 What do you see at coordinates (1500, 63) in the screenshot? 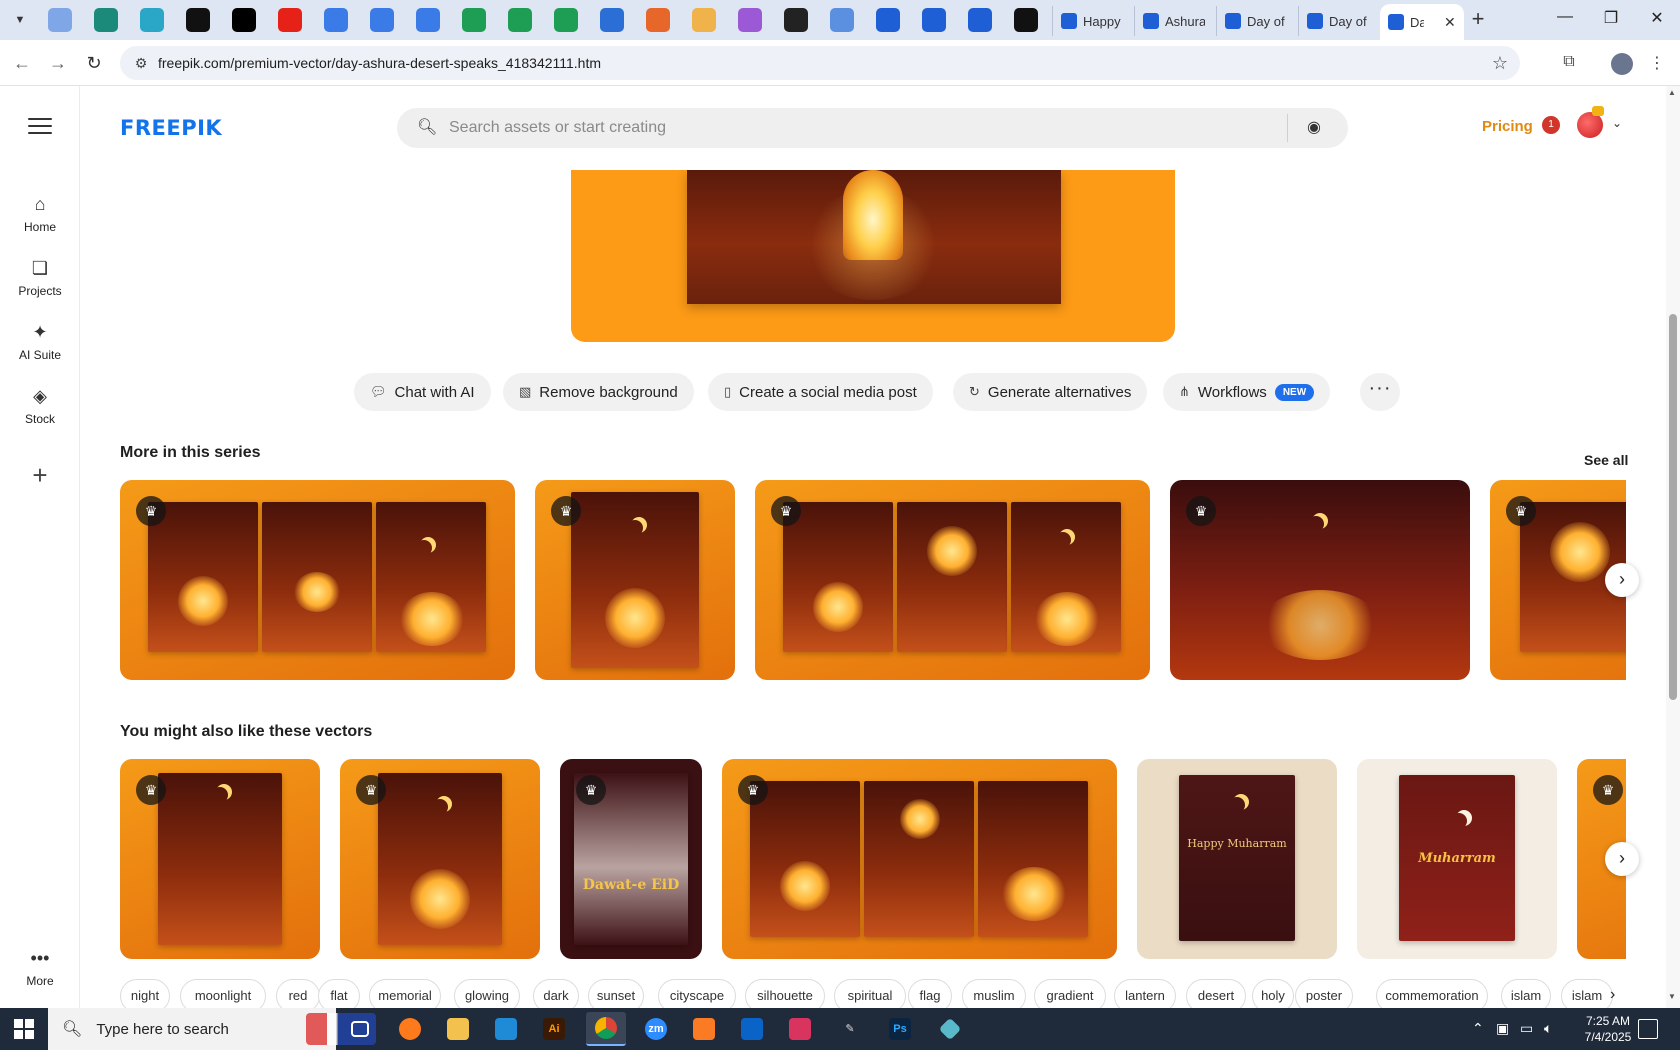
I see `bookmark-star-icon: ☆` at bounding box center [1500, 63].